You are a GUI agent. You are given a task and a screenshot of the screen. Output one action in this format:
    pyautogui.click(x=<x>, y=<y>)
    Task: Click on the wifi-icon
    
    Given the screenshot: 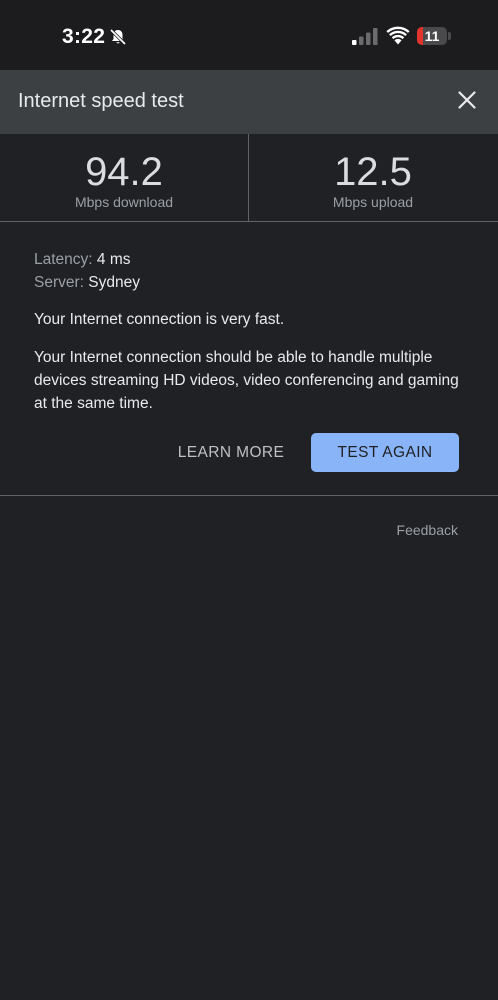 What is the action you would take?
    pyautogui.click(x=398, y=35)
    